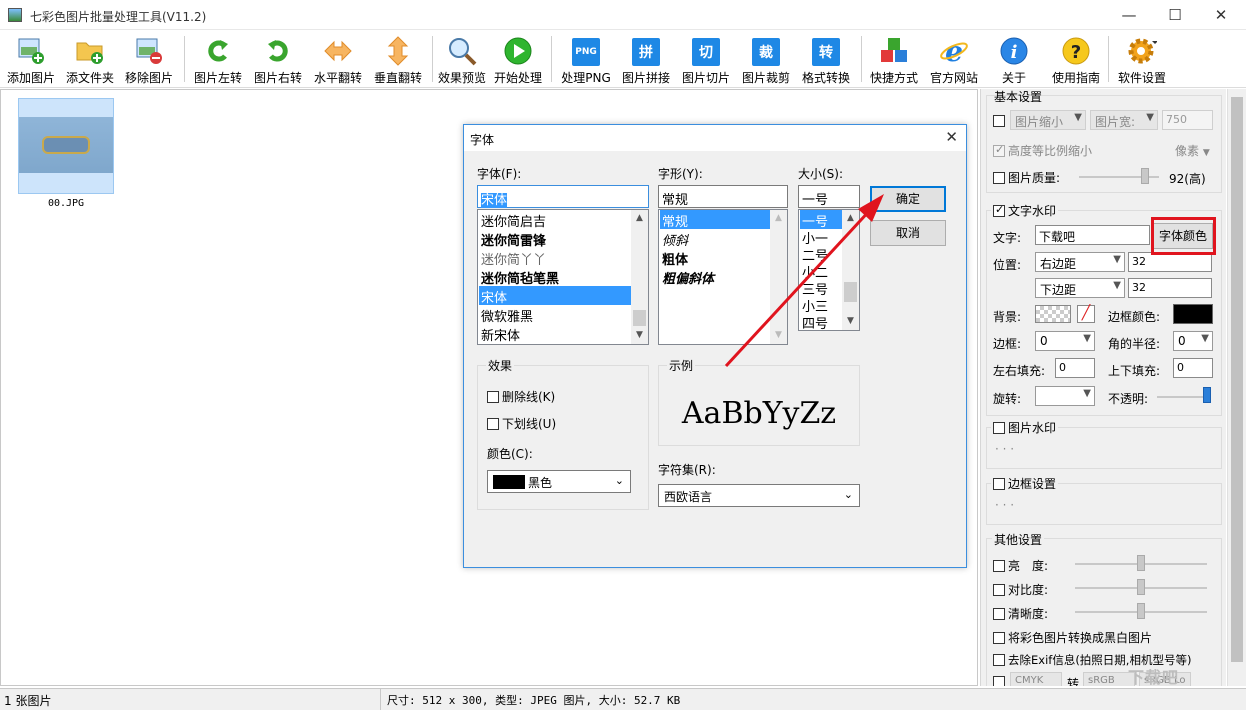 The height and width of the screenshot is (710, 1246). What do you see at coordinates (999, 210) in the screenshot?
I see `text-watermark-checkbox` at bounding box center [999, 210].